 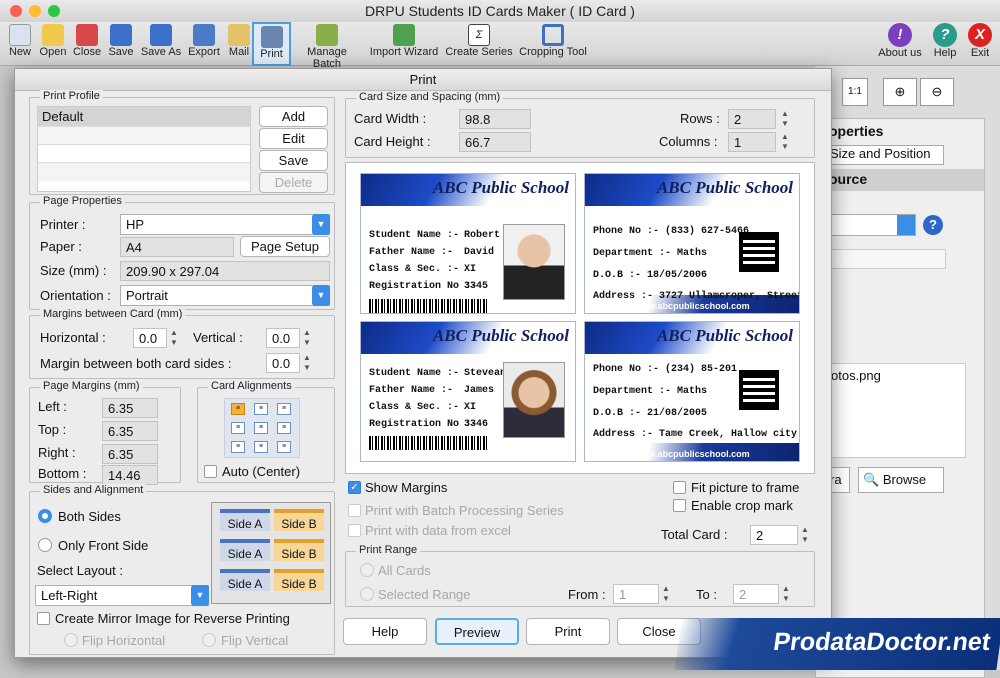 I want to click on about-us-button: ! About us, so click(x=900, y=44).